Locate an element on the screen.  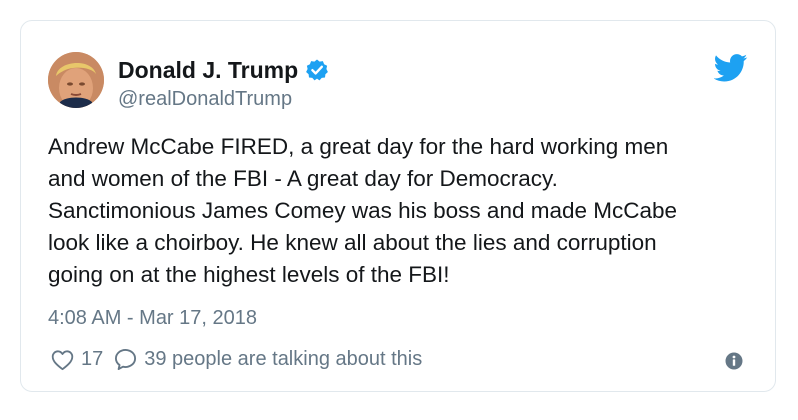
avatar is located at coordinates (76, 80).